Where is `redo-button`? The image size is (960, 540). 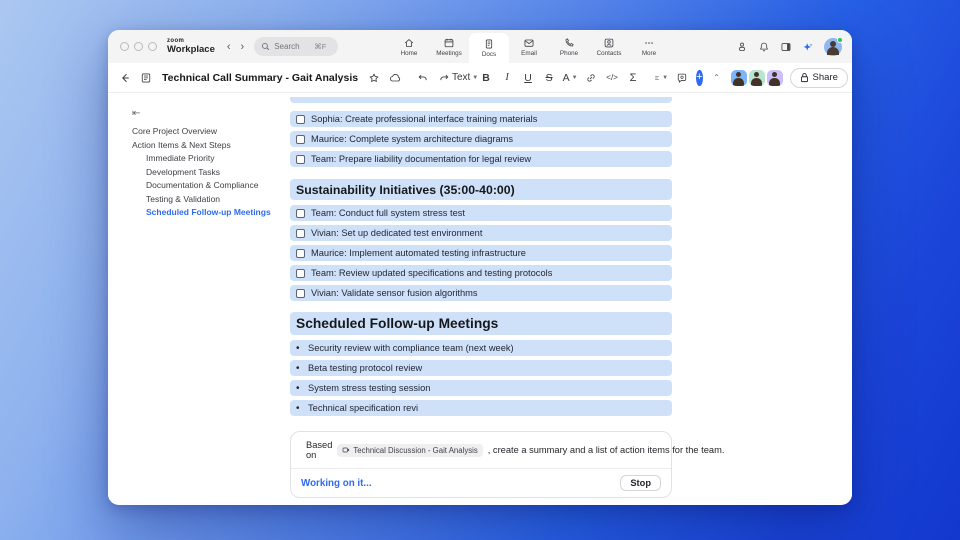 redo-button is located at coordinates (444, 78).